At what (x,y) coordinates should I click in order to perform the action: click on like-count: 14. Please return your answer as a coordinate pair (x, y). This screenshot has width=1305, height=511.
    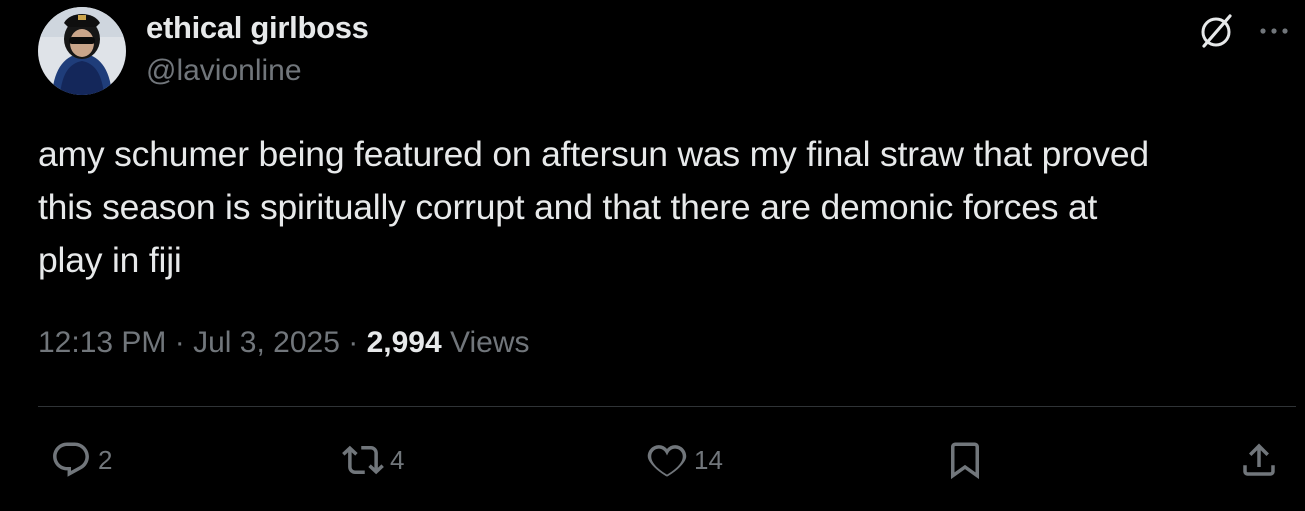
    Looking at the image, I should click on (708, 459).